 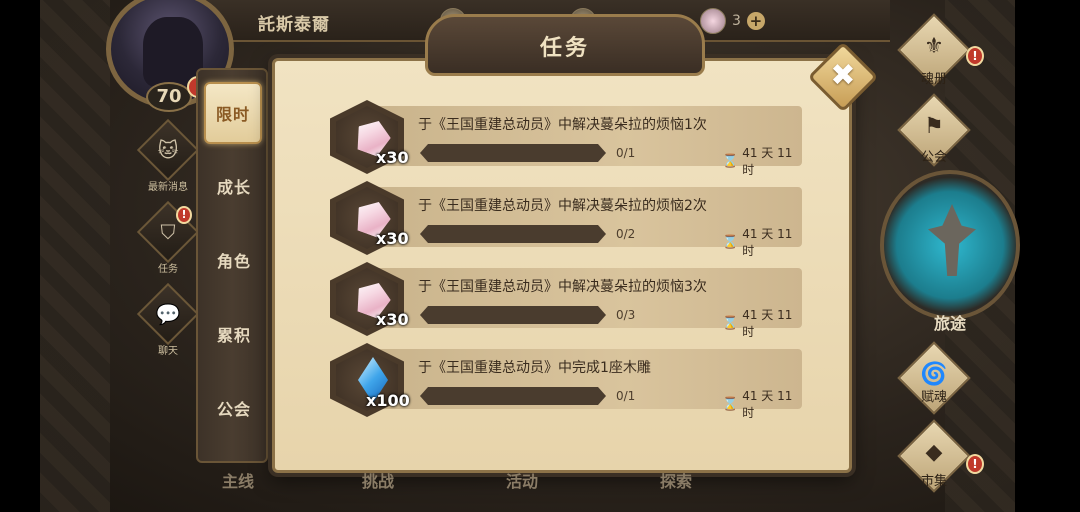 I want to click on nav-explore: 探索, so click(x=676, y=480).